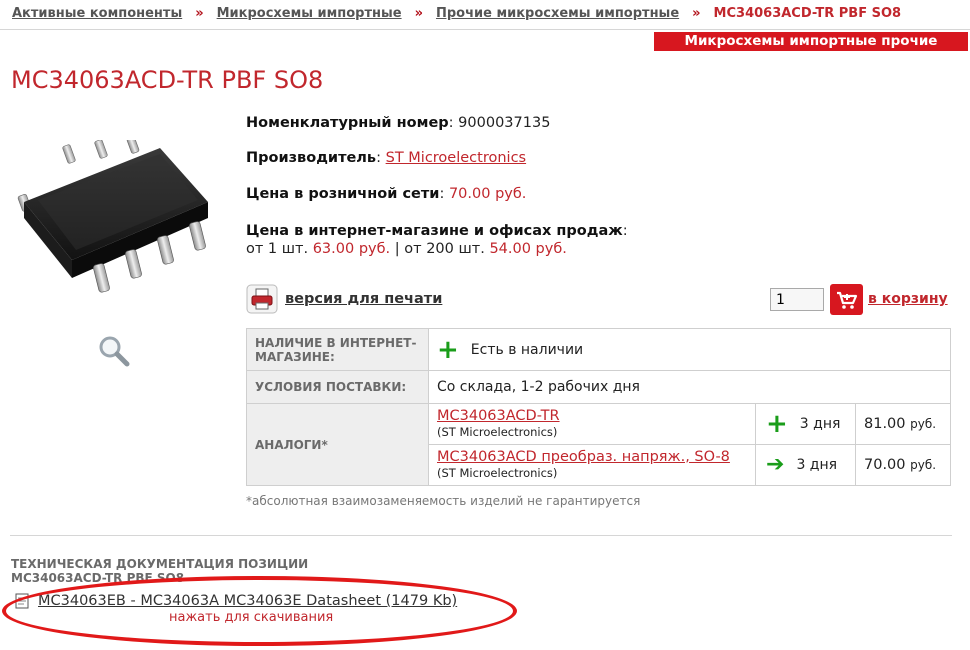 The image size is (970, 650). Describe the element at coordinates (885, 465) in the screenshot. I see `analog-price: 70.00` at that location.